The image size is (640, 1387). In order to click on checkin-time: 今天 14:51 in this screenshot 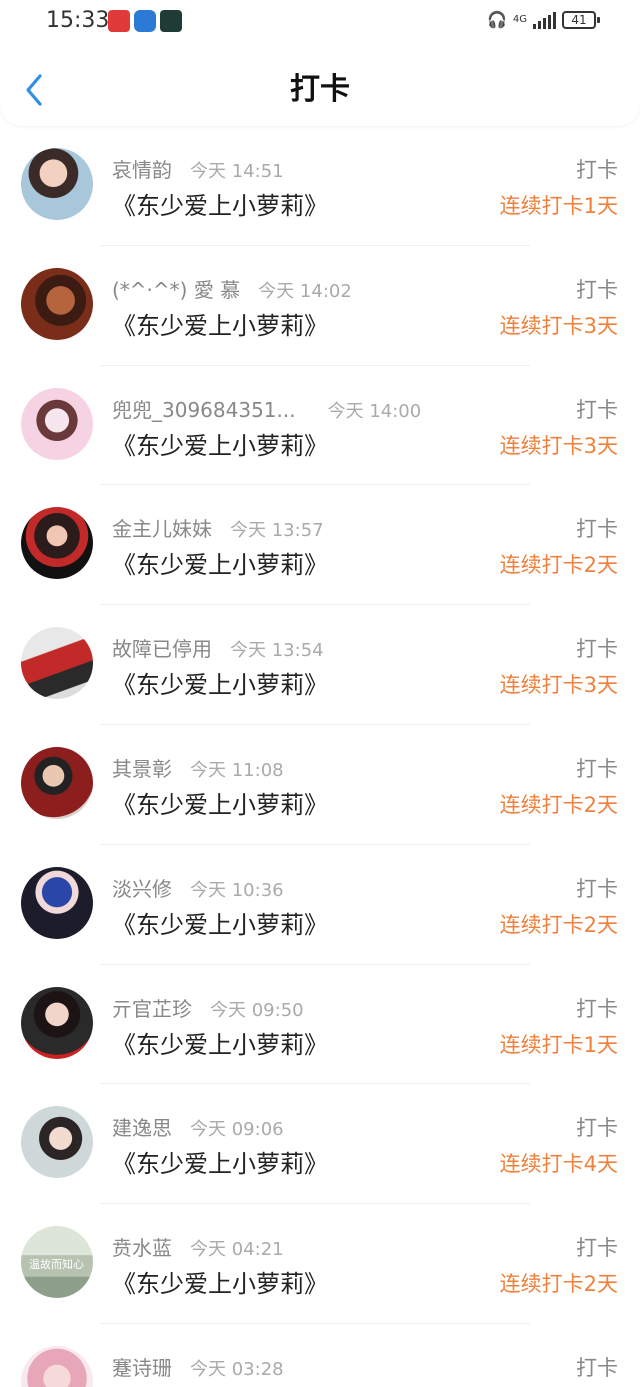, I will do `click(237, 171)`.